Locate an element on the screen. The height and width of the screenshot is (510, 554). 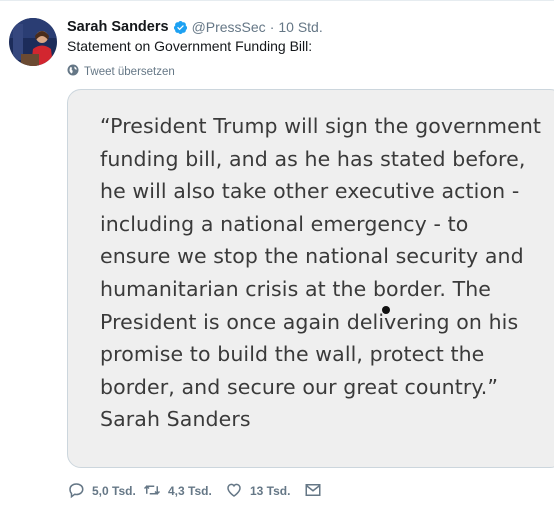
retweet-count: 4,3 Tsd. is located at coordinates (190, 491).